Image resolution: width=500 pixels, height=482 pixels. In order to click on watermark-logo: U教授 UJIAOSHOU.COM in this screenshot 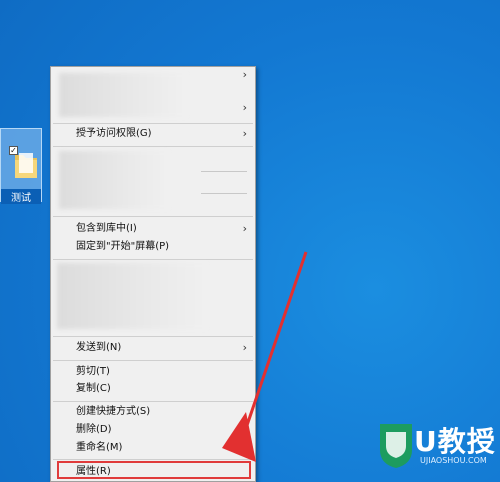, I will do `click(436, 445)`.